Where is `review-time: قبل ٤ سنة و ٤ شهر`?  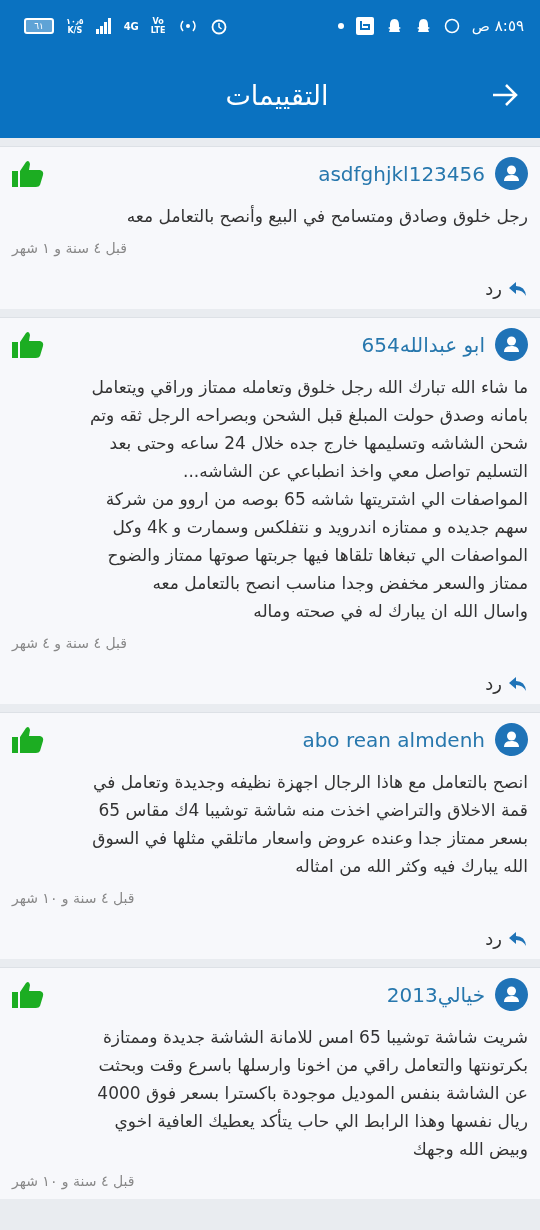
review-time: قبل ٤ سنة و ٤ شهر is located at coordinates (69, 643).